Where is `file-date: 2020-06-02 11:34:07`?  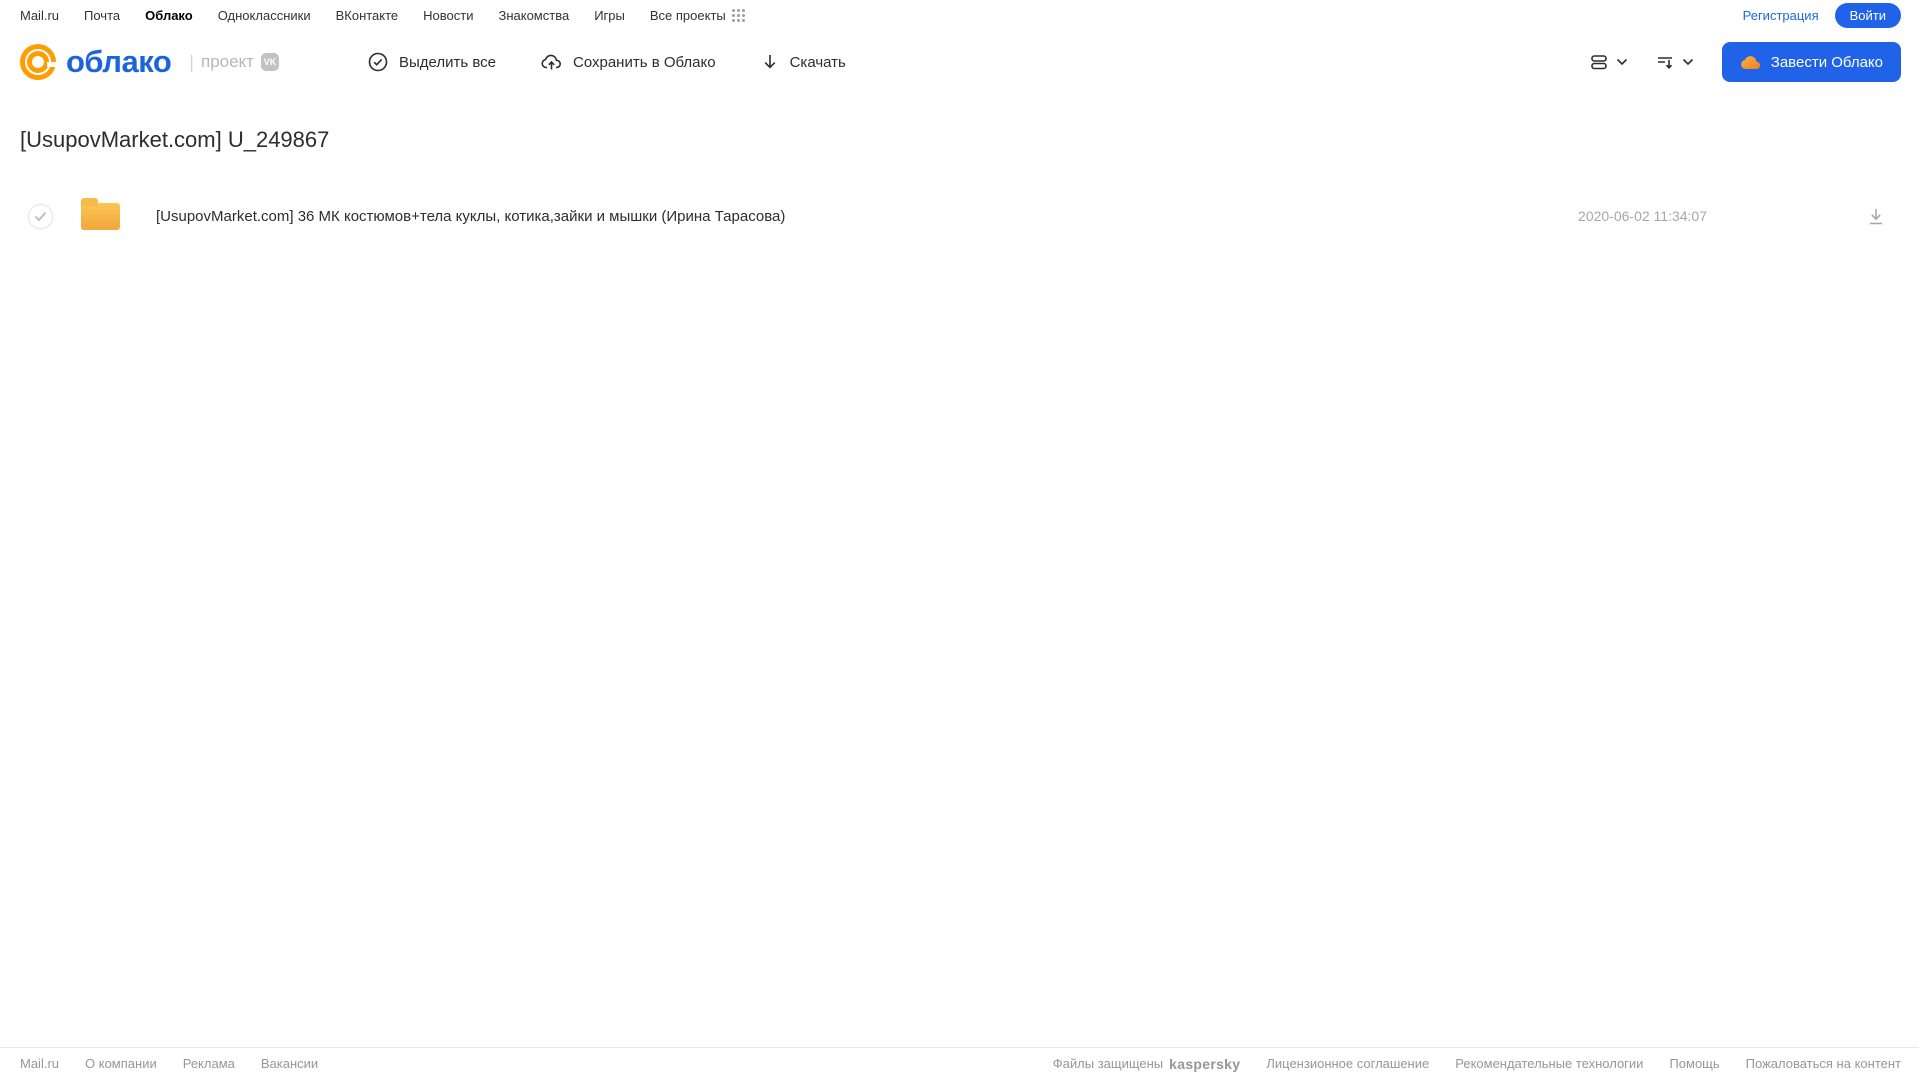
file-date: 2020-06-02 11:34:07 is located at coordinates (1642, 216).